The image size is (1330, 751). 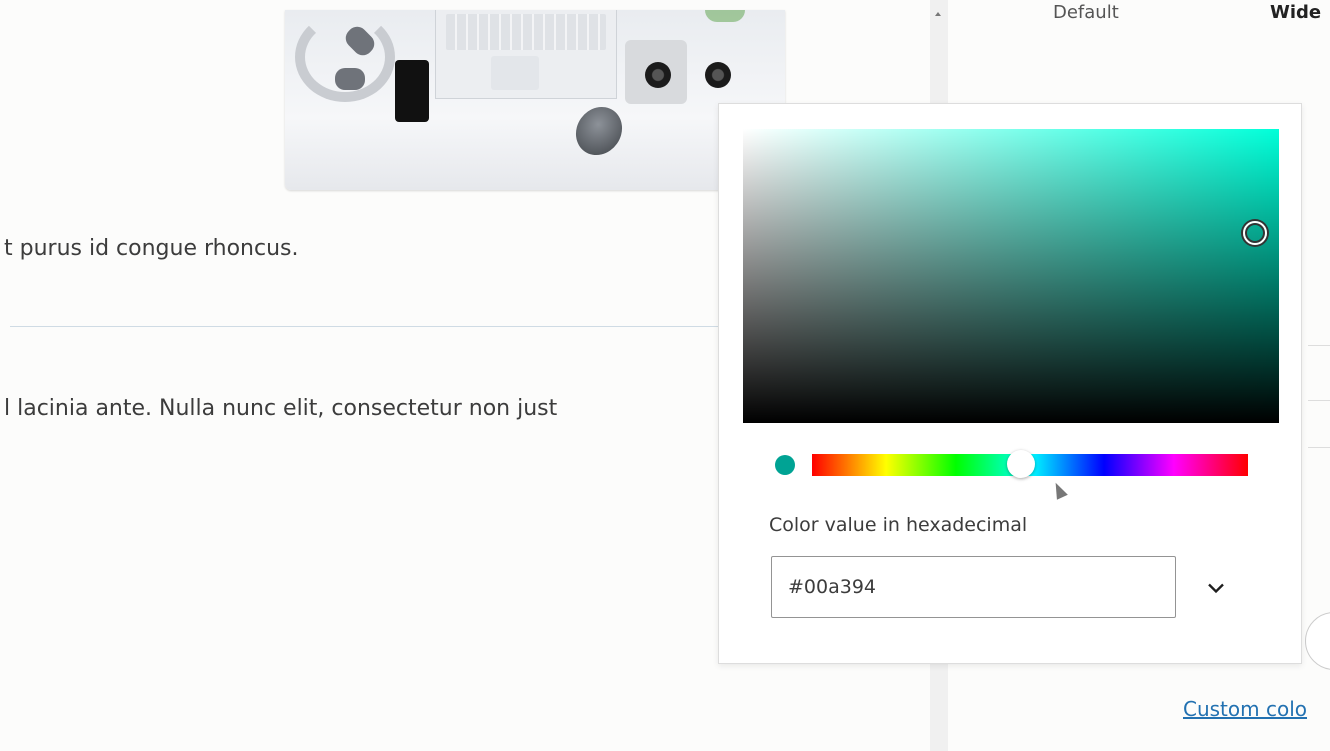 I want to click on separator, so click(x=370, y=326).